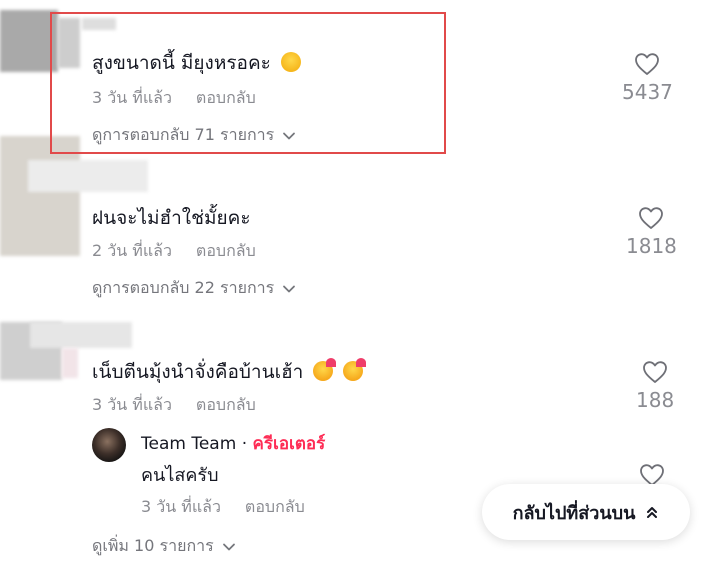 This screenshot has width=705, height=569. Describe the element at coordinates (651, 232) in the screenshot. I see `like-button: 1818` at that location.